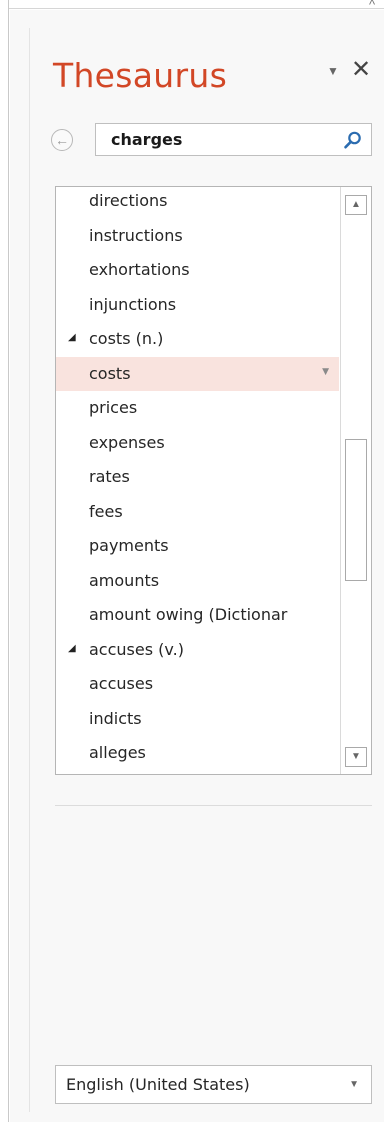 The image size is (384, 1122). I want to click on vertical-scrollbar: ▲ ▼, so click(355, 480).